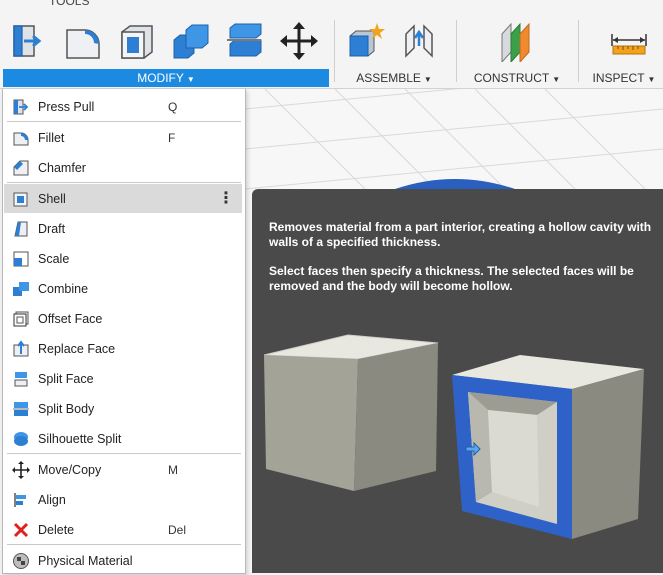  Describe the element at coordinates (123, 408) in the screenshot. I see `menu-item-split-body: Split Body` at that location.